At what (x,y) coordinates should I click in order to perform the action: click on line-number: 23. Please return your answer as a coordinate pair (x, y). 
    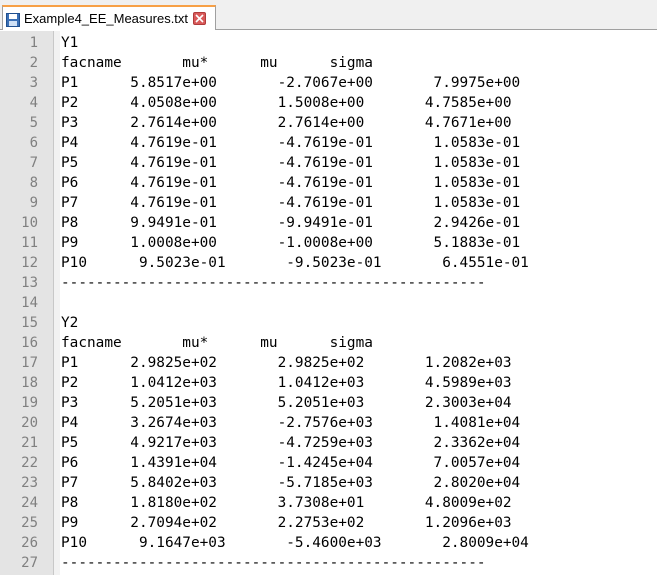
    Looking at the image, I should click on (29, 483).